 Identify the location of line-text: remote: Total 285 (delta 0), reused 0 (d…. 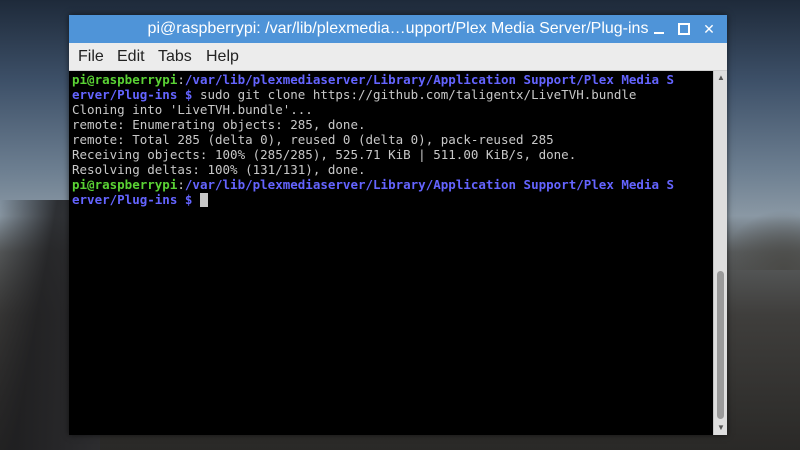
(313, 139).